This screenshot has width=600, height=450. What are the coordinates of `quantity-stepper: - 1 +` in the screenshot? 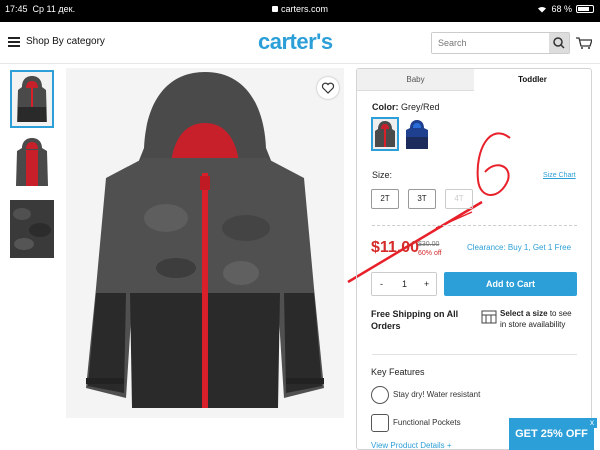 It's located at (404, 284).